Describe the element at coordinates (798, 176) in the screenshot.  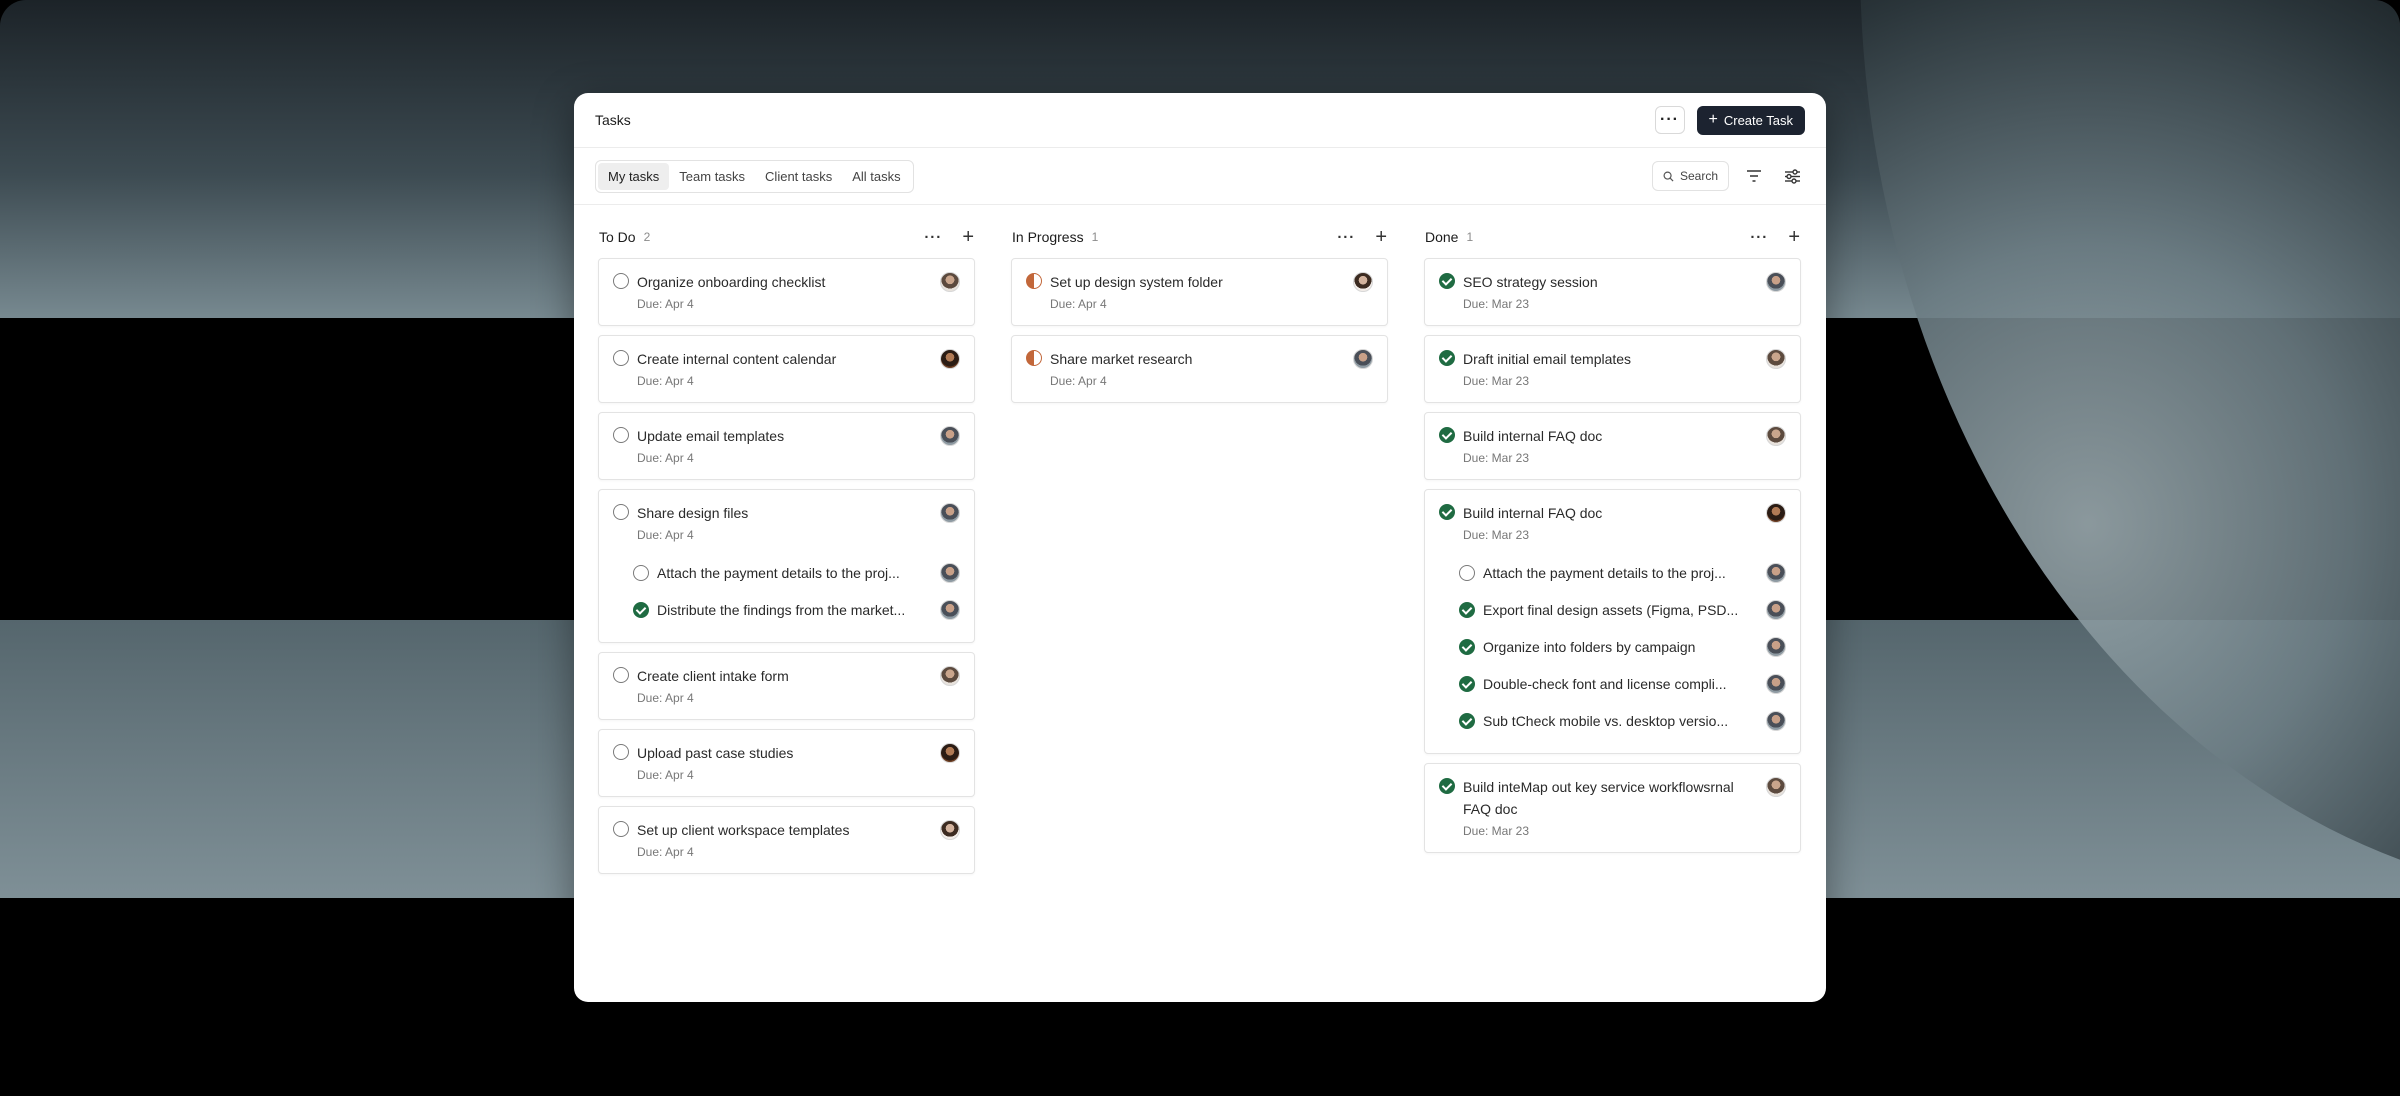
I see `tab-client-tasks: Client tasks` at that location.